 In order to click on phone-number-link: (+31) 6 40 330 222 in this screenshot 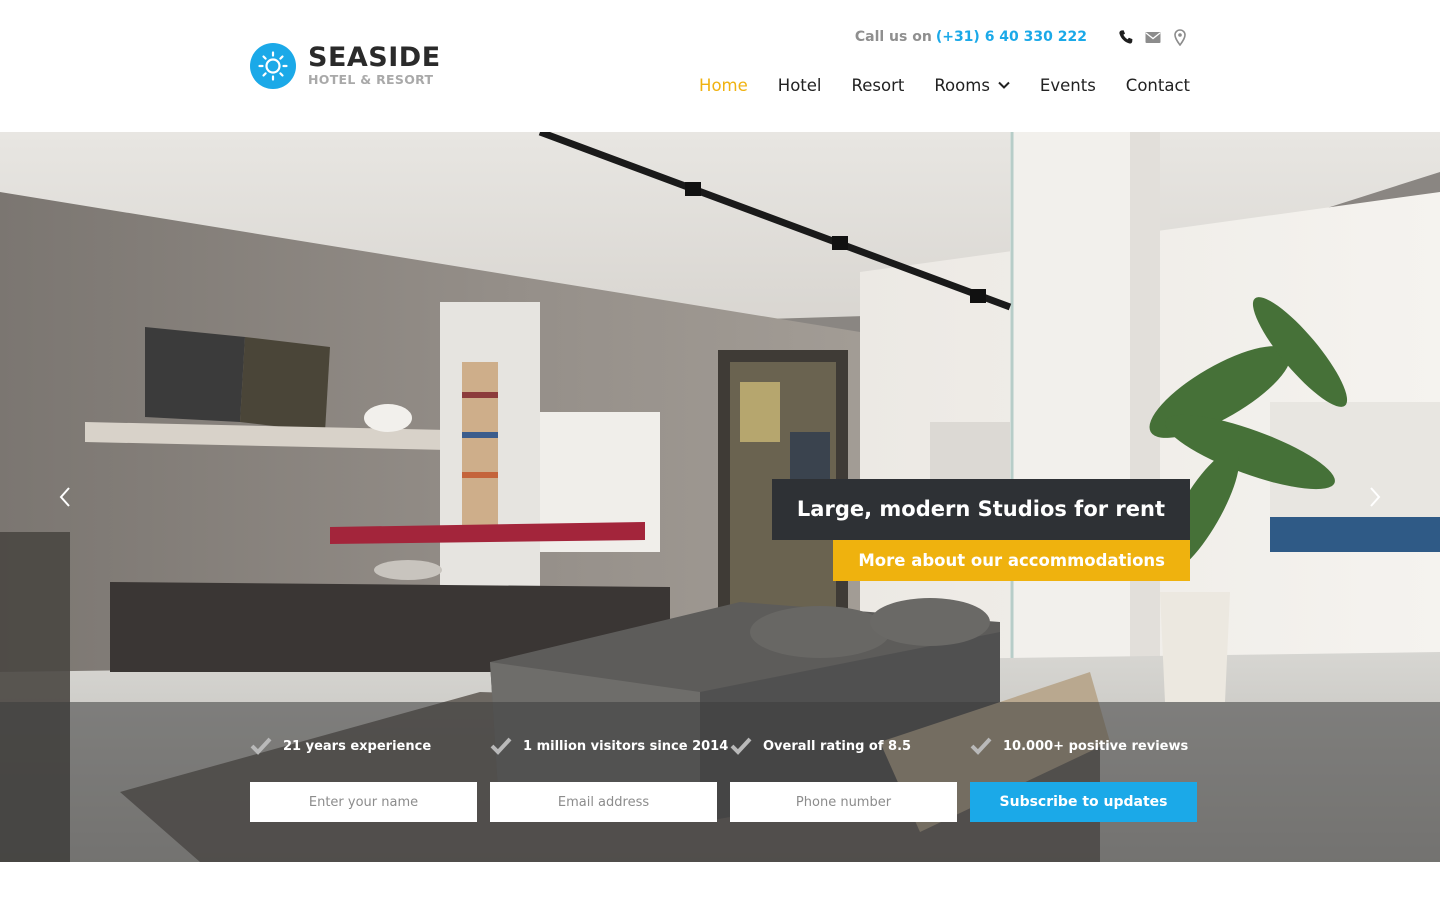, I will do `click(1011, 37)`.